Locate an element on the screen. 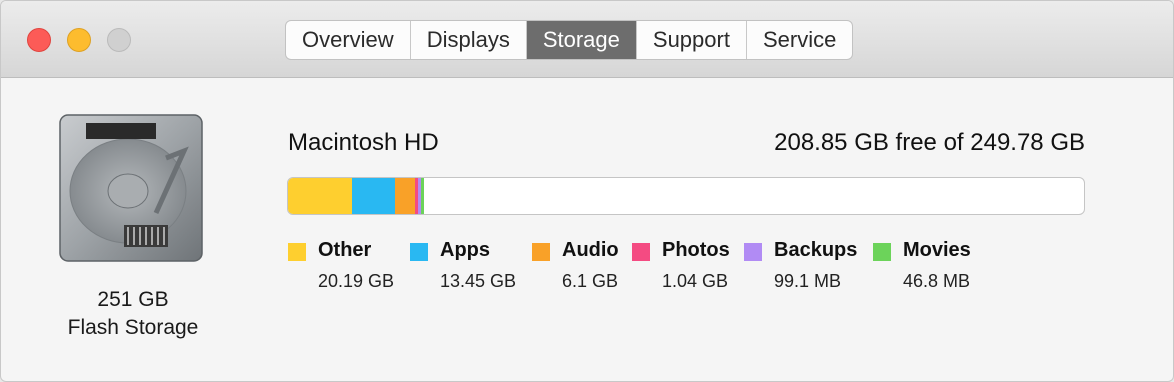 This screenshot has width=1174, height=382. legend-size: 6.1 GB is located at coordinates (590, 281).